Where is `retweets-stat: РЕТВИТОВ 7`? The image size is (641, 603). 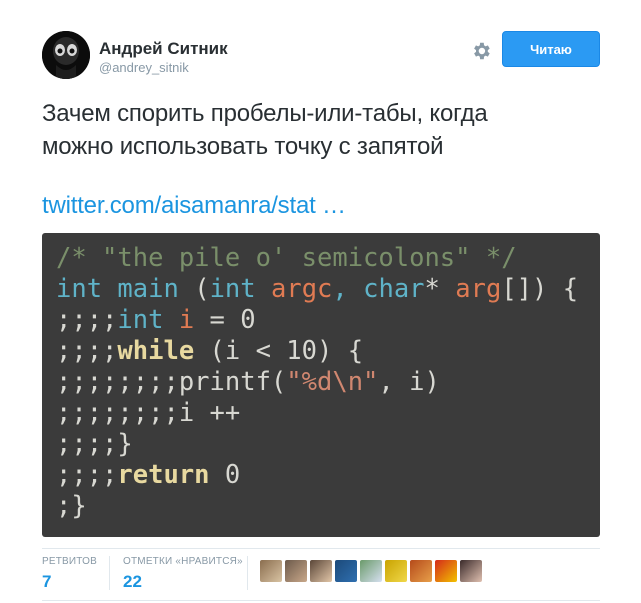 retweets-stat: РЕТВИТОВ 7 is located at coordinates (69, 574).